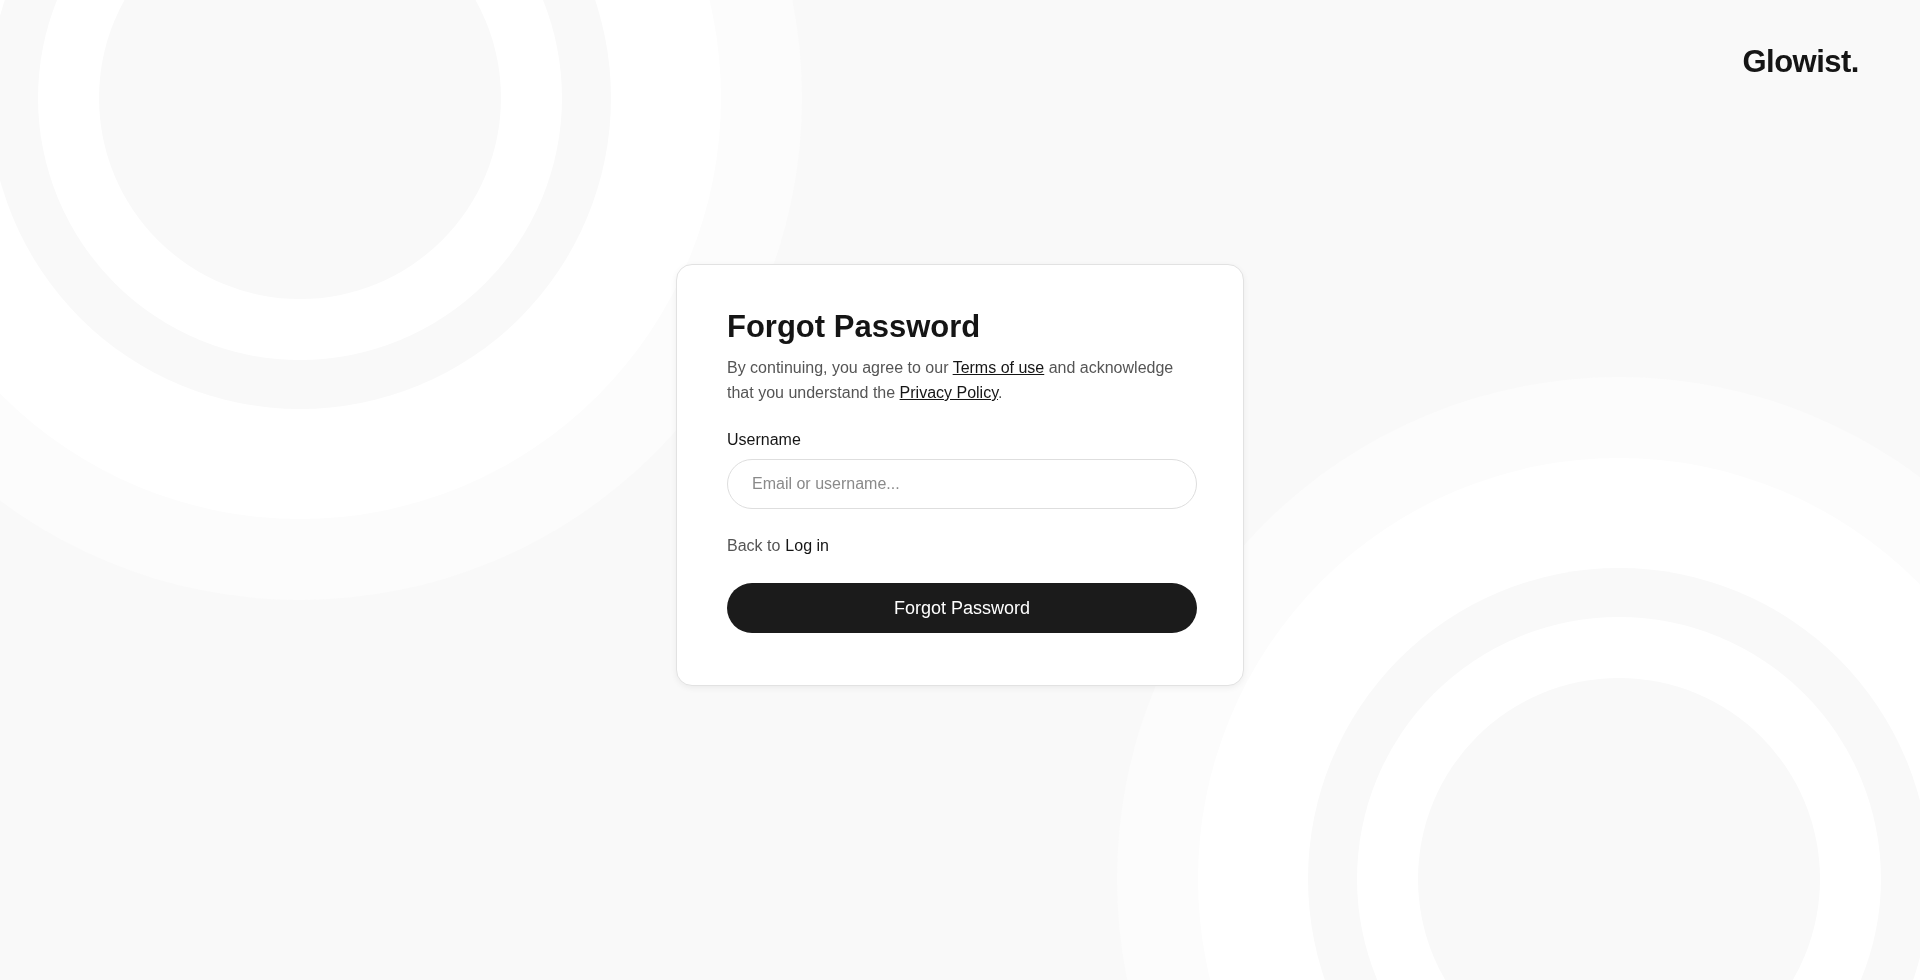 The image size is (1920, 980). I want to click on username-label: Username, so click(764, 440).